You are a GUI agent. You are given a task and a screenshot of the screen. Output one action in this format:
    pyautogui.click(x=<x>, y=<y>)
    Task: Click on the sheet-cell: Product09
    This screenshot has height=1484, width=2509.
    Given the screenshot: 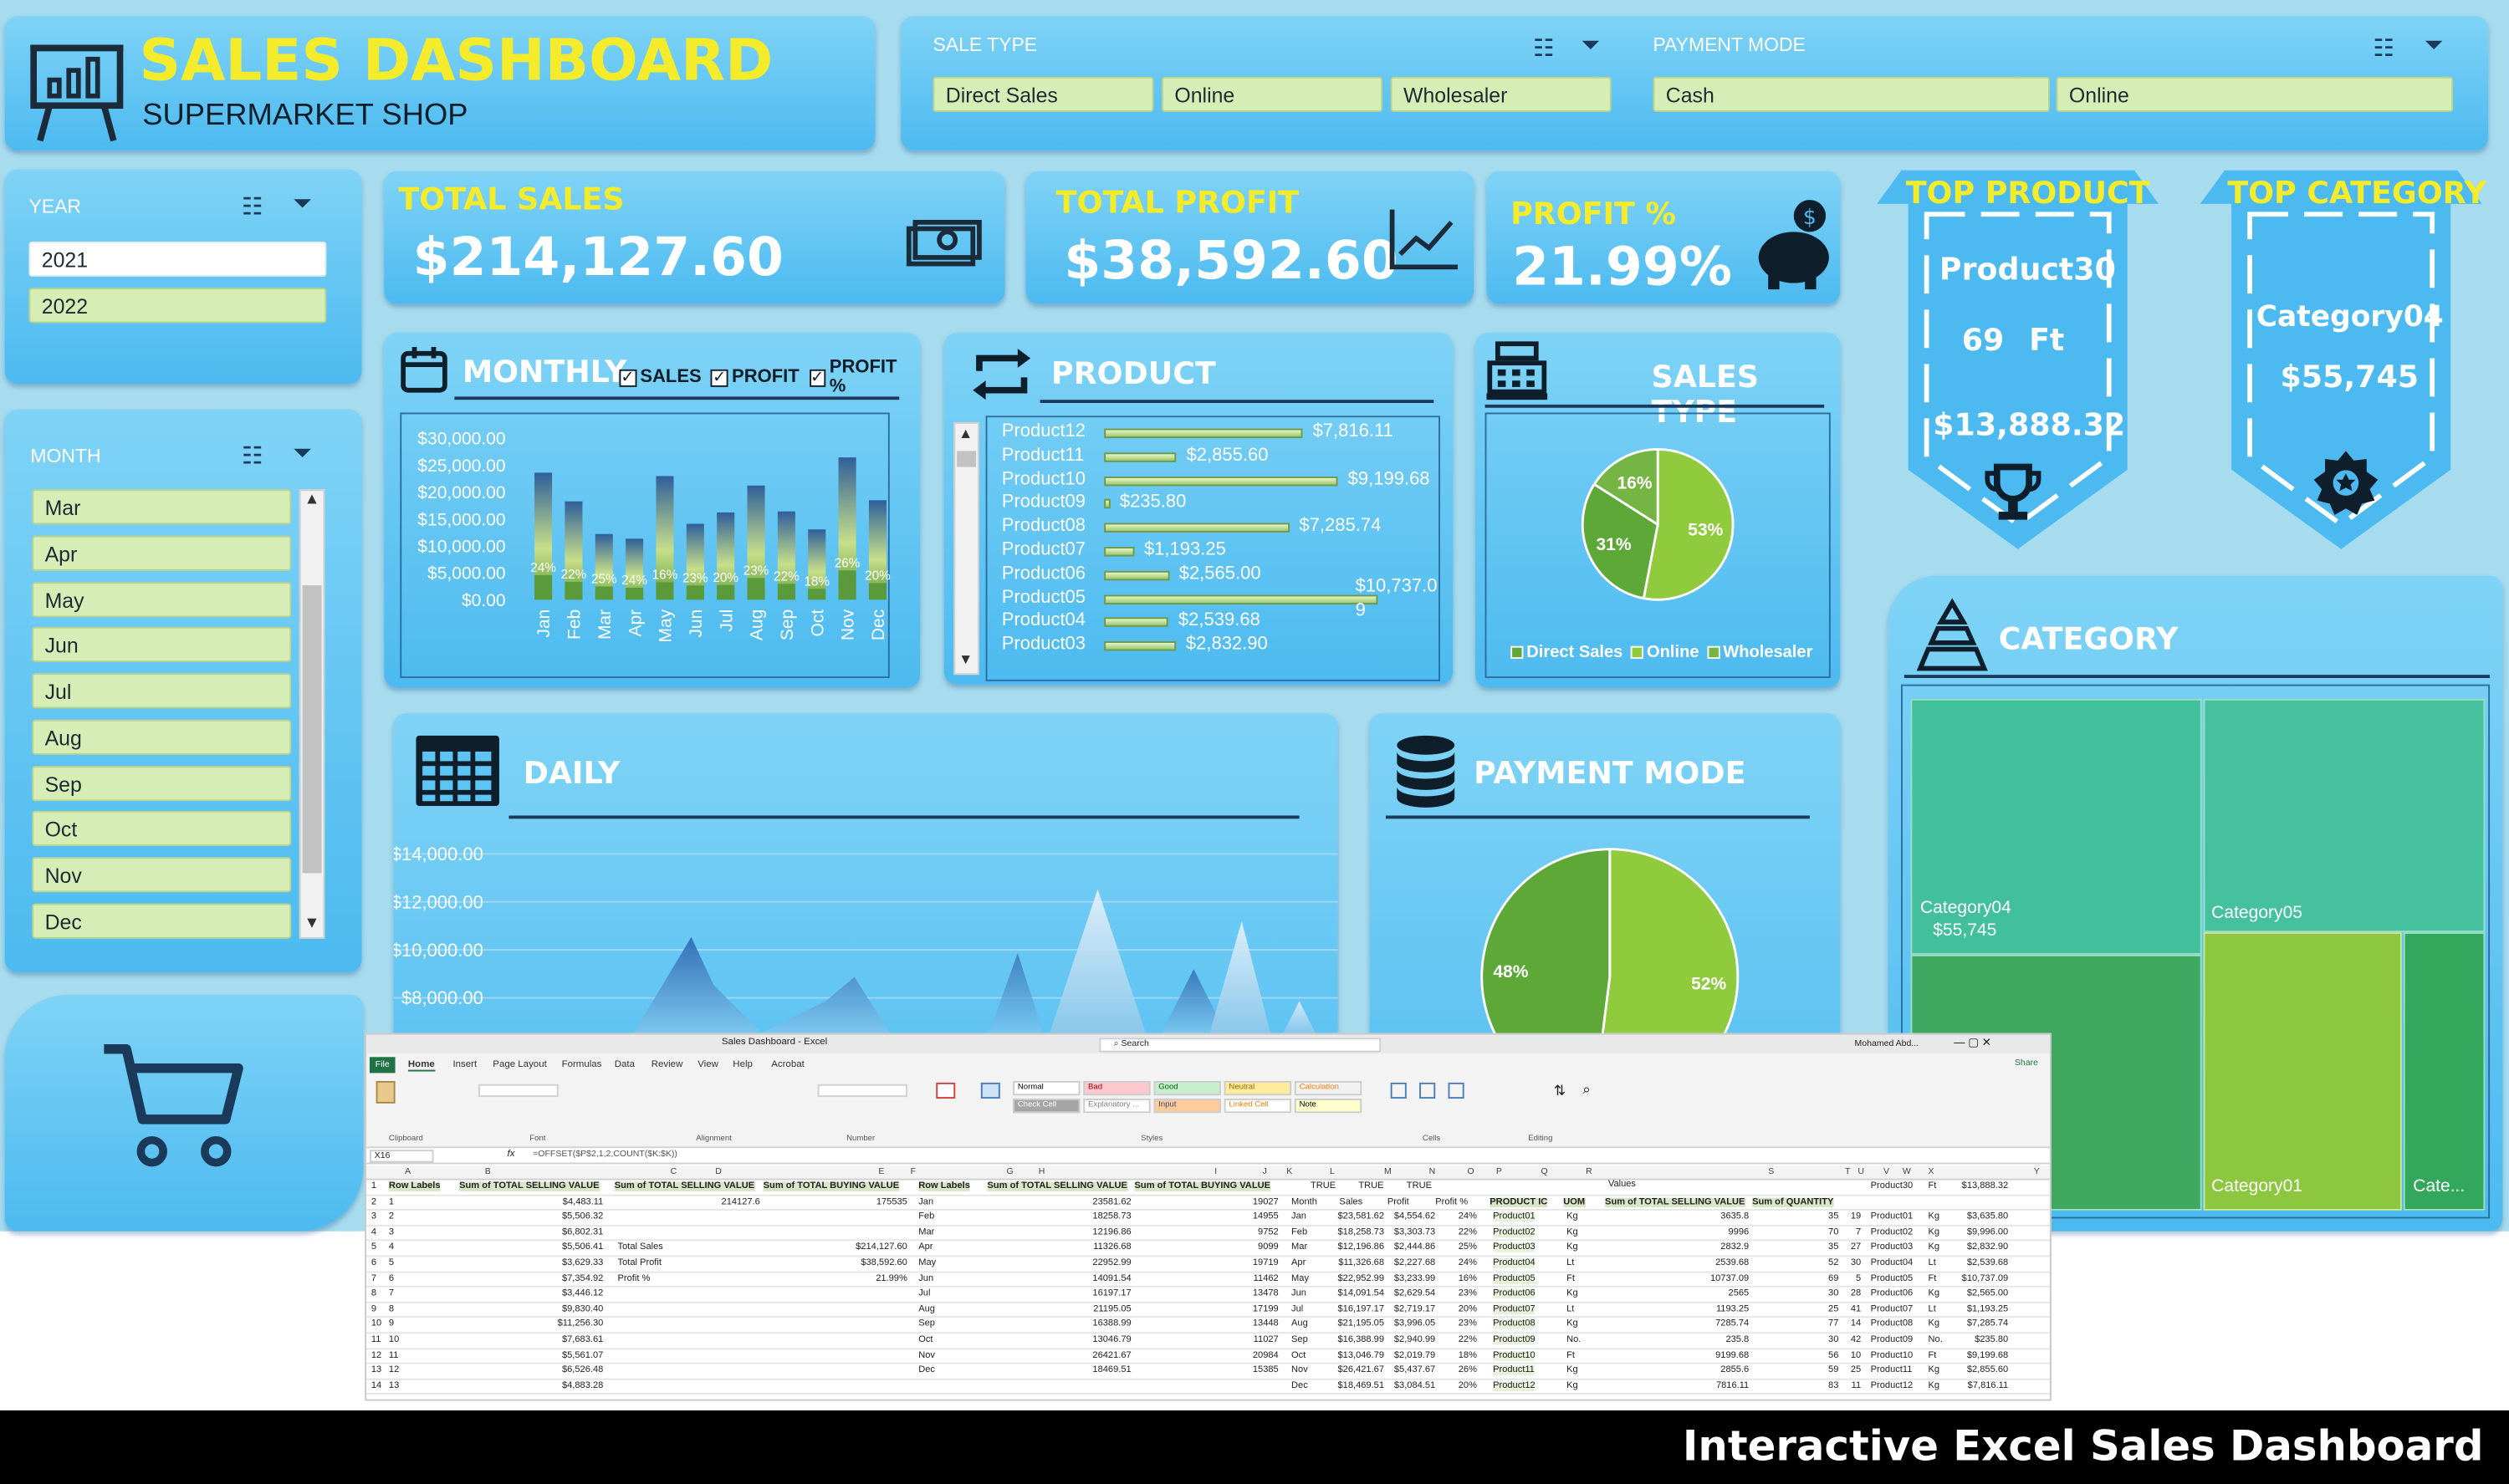 What is the action you would take?
    pyautogui.click(x=1892, y=1339)
    